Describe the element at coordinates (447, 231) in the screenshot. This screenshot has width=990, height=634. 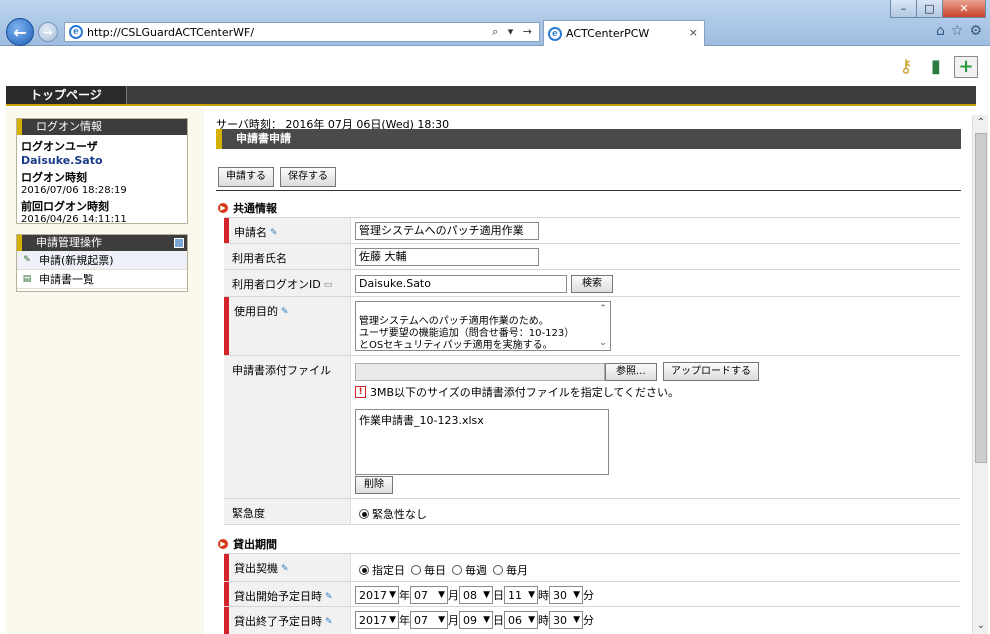
I see `application-name-input: 管理システムへのパッチ適用作業` at that location.